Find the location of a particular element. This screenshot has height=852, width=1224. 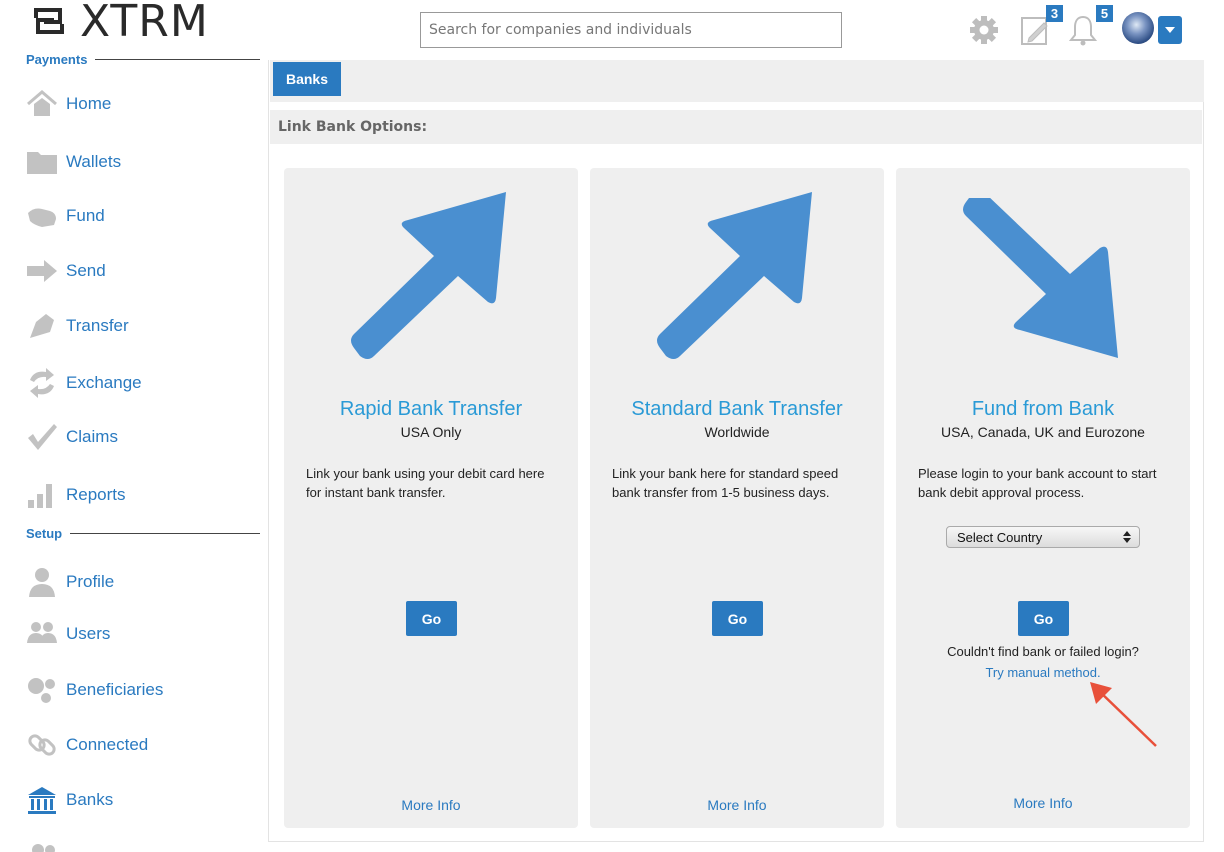

tab-banks: Banks is located at coordinates (307, 79).